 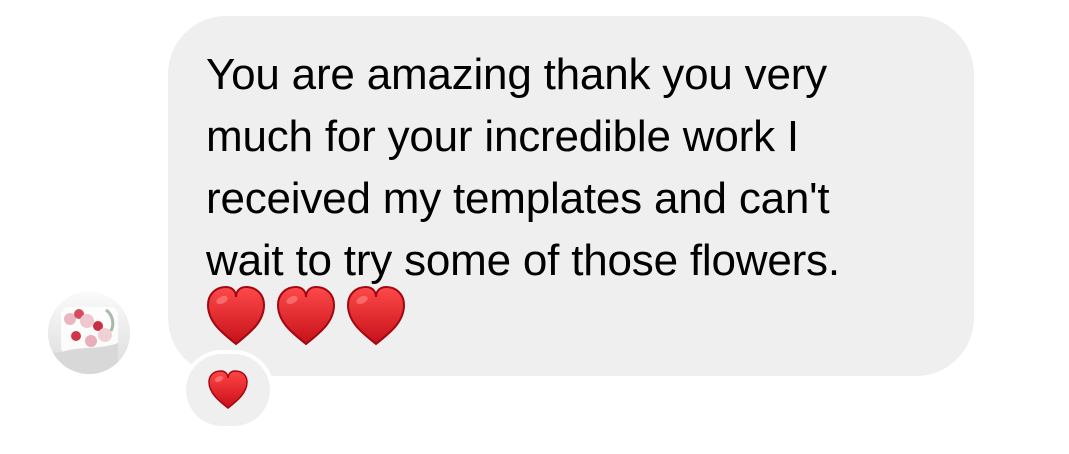 I want to click on sender-avatar, so click(x=89, y=333).